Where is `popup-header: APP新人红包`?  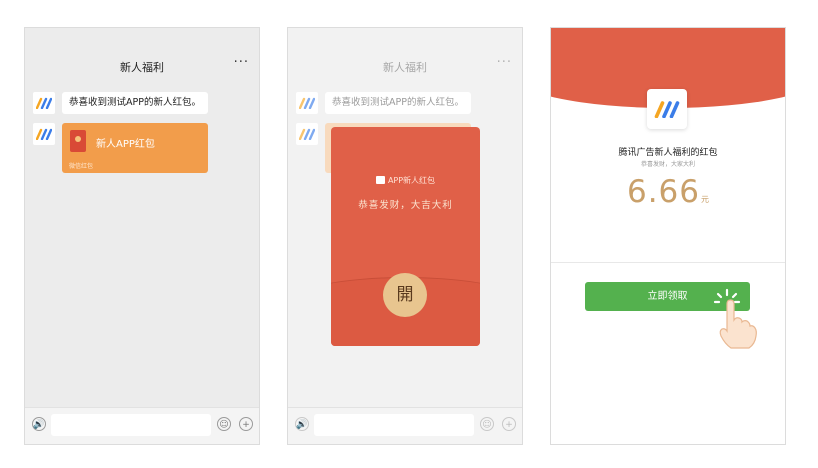 popup-header: APP新人红包 is located at coordinates (405, 180).